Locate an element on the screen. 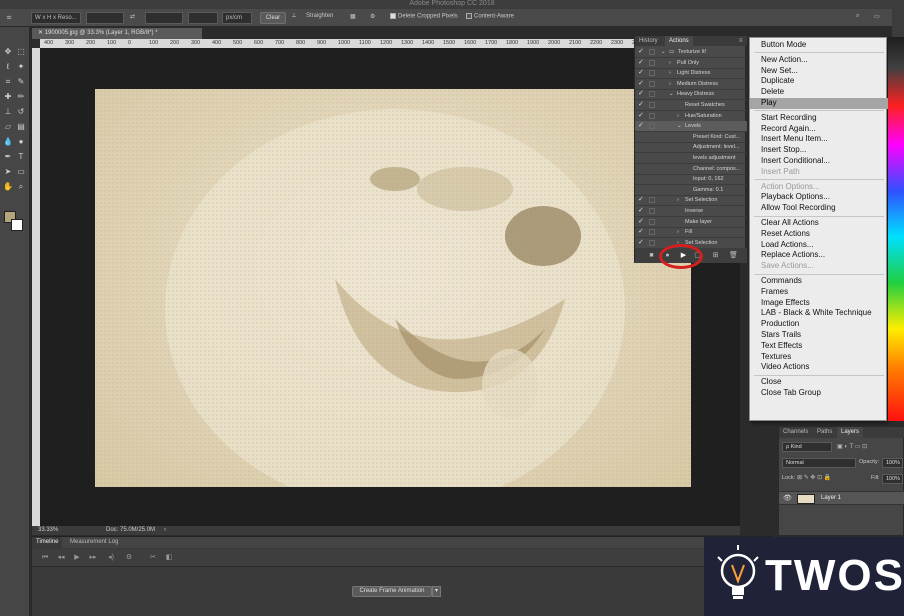 The height and width of the screenshot is (616, 904). play-icon: ▶ is located at coordinates (77, 558).